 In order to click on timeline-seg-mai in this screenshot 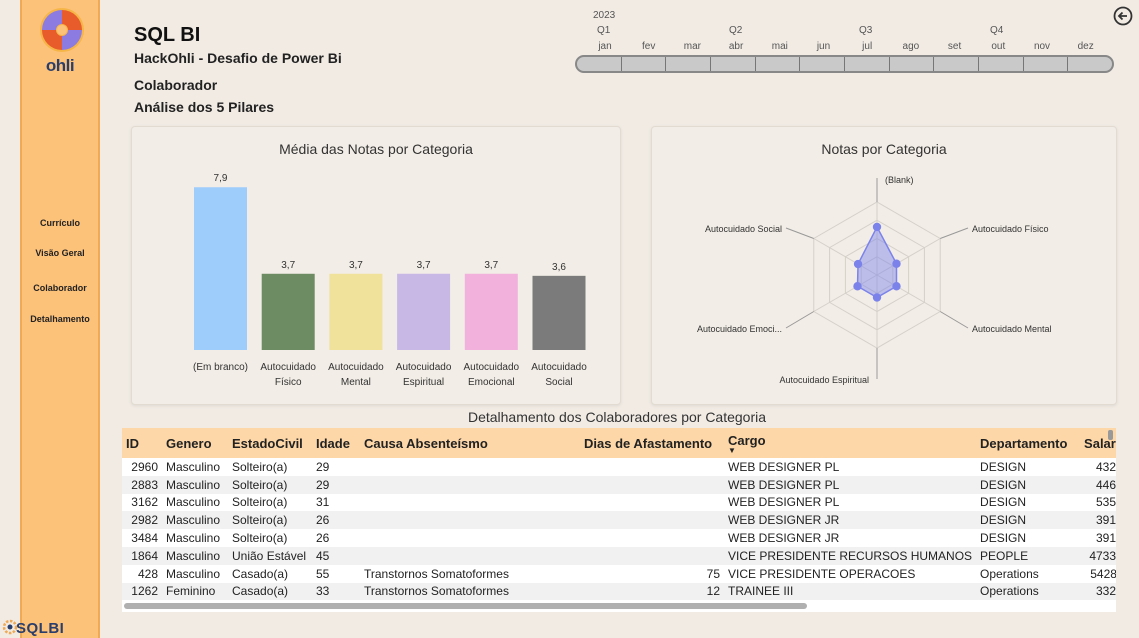, I will do `click(778, 64)`.